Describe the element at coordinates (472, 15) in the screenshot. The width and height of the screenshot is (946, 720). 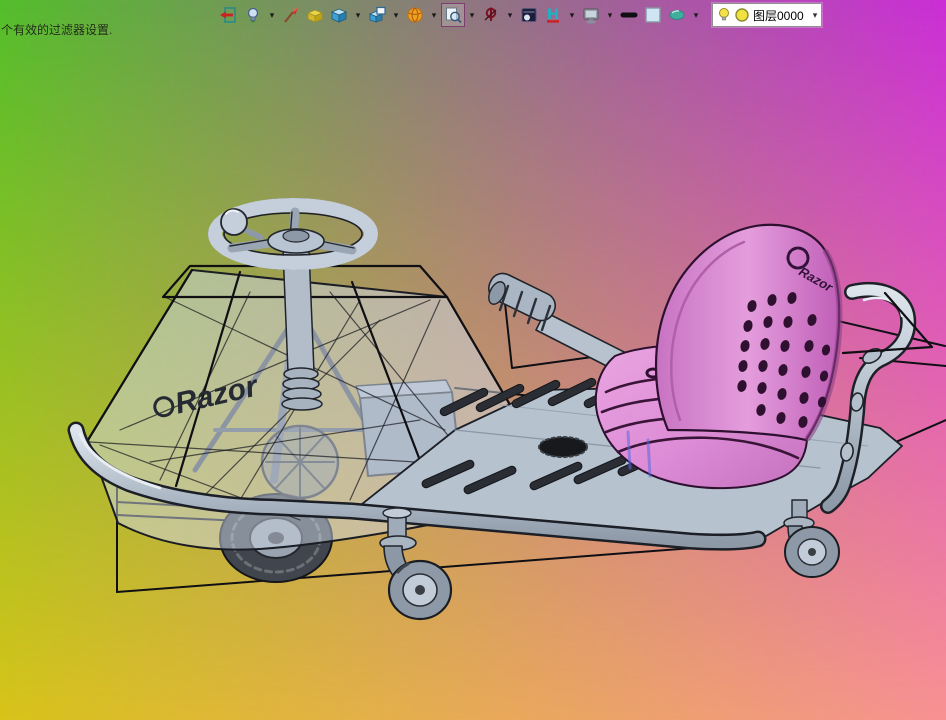
I see `zoom-preview-dropdown-arrow: ▾` at that location.